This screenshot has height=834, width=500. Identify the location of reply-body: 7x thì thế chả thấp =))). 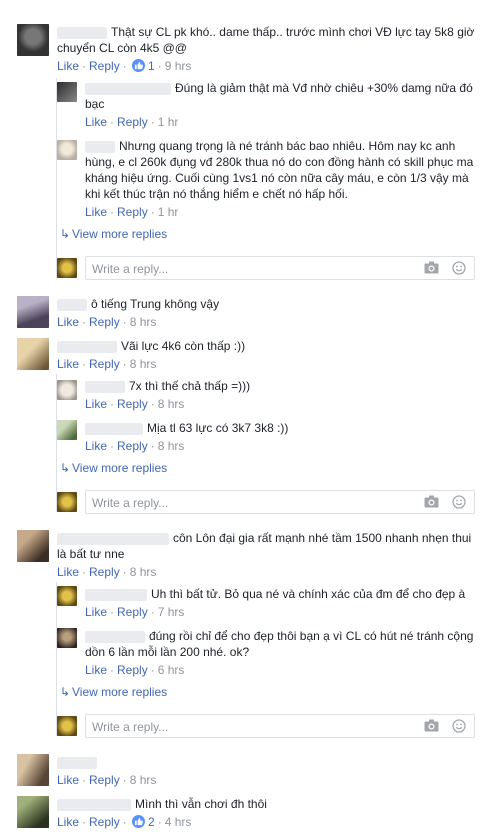
(280, 386).